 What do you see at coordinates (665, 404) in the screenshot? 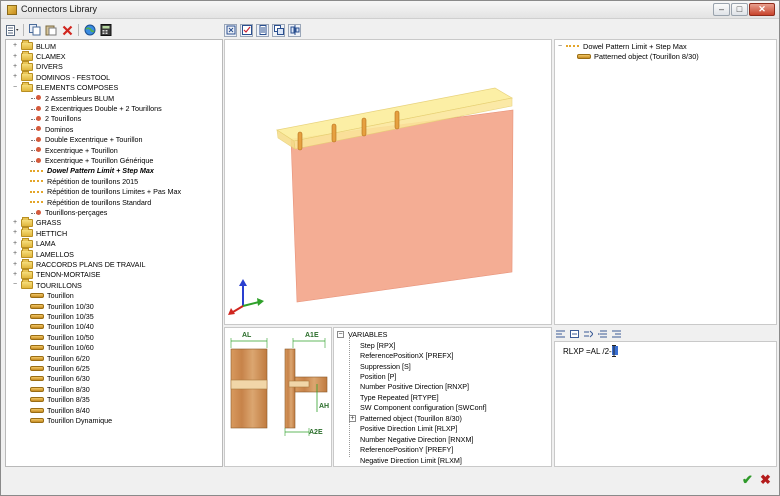
I see `formula-editor: RLXP =AL /2-` at bounding box center [665, 404].